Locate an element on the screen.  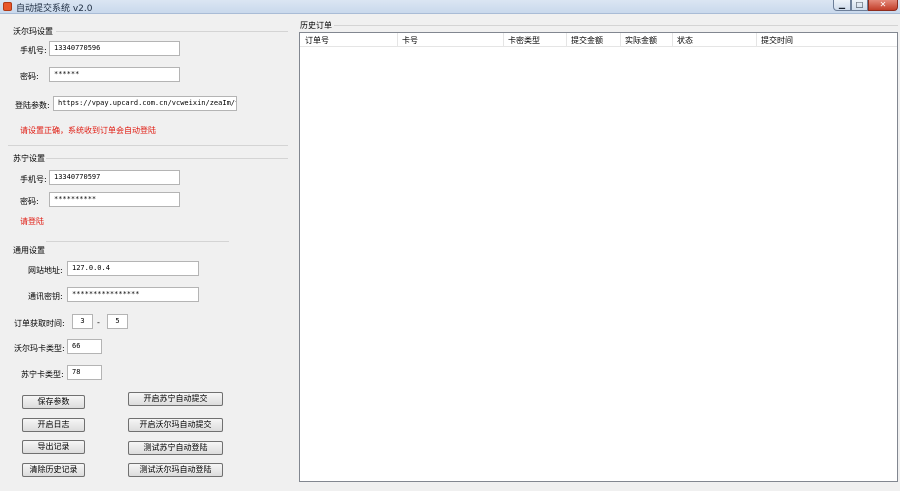
test-suning-login-button: 测试苏宁自动登陆 is located at coordinates (175, 448).